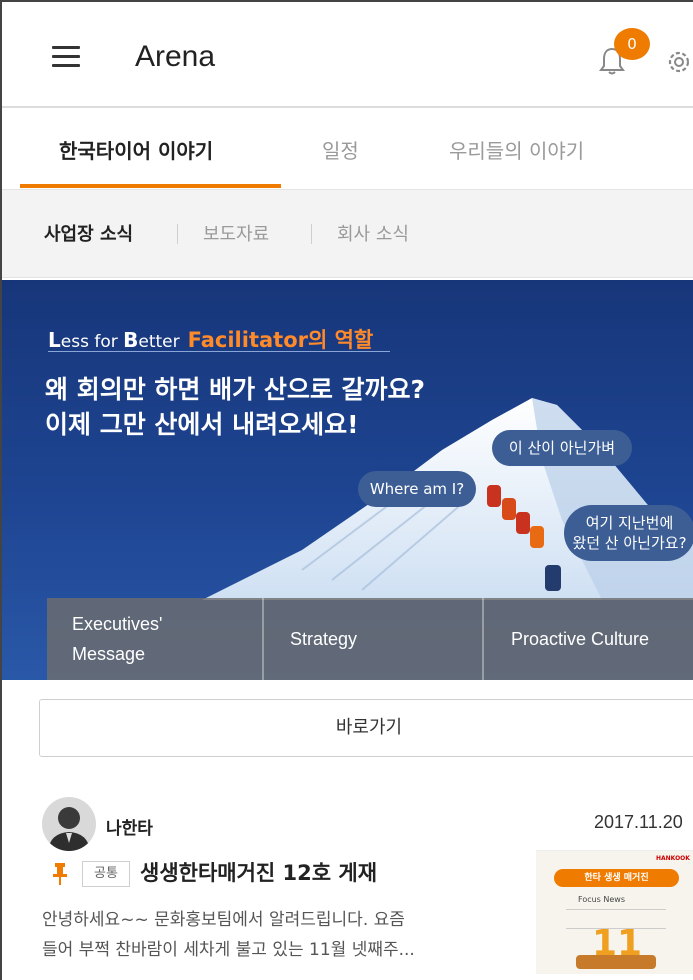 The width and height of the screenshot is (693, 980). What do you see at coordinates (380, 639) in the screenshot?
I see `quick-link-strategy: Strategy` at bounding box center [380, 639].